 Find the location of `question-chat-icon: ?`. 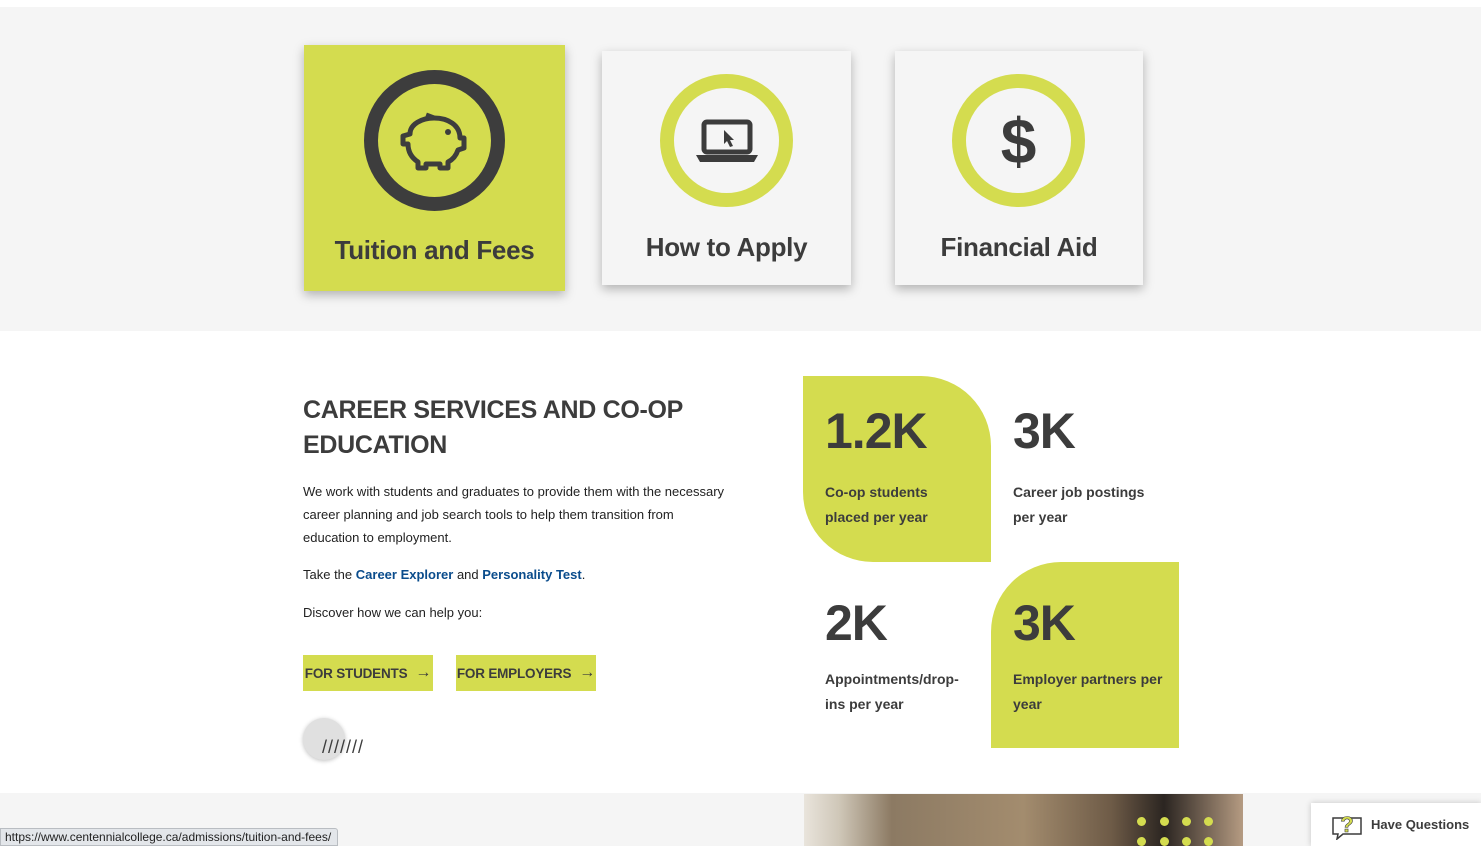

question-chat-icon: ? is located at coordinates (1347, 825).